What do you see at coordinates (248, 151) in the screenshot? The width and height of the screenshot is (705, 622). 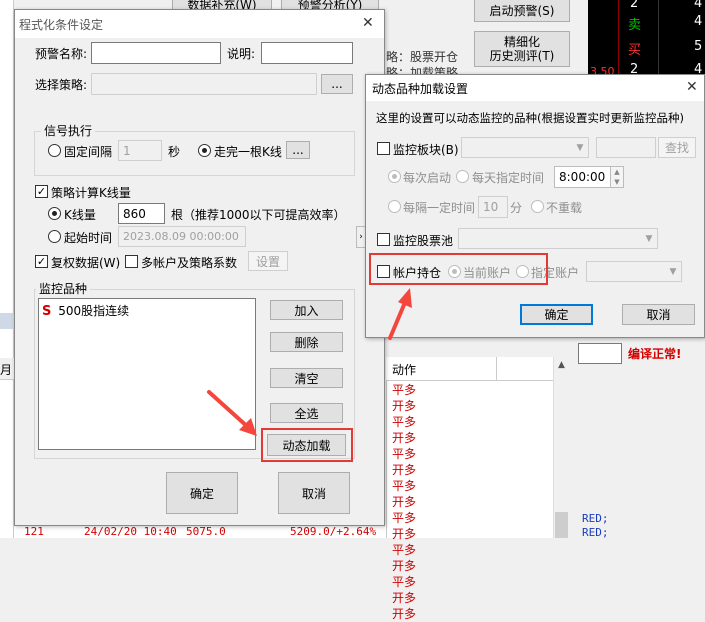 I see `complete-bar-label: 走完一根K线` at bounding box center [248, 151].